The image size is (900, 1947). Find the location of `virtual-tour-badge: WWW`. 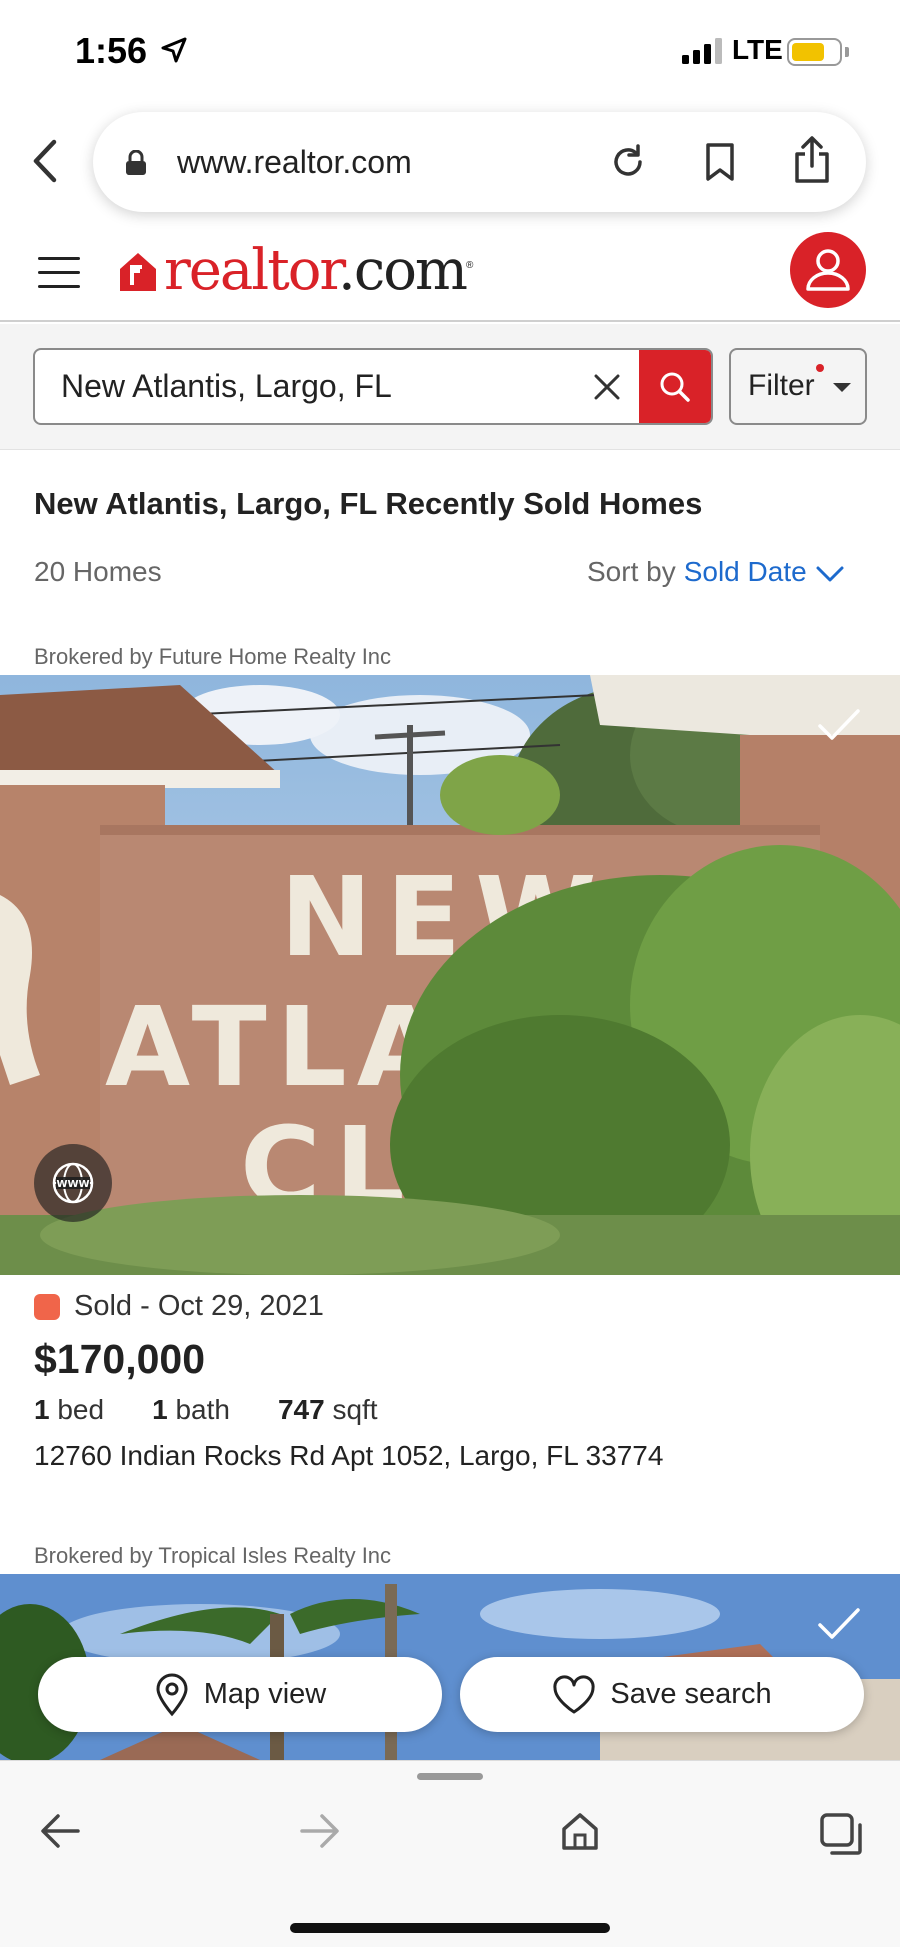

virtual-tour-badge: WWW is located at coordinates (73, 1183).